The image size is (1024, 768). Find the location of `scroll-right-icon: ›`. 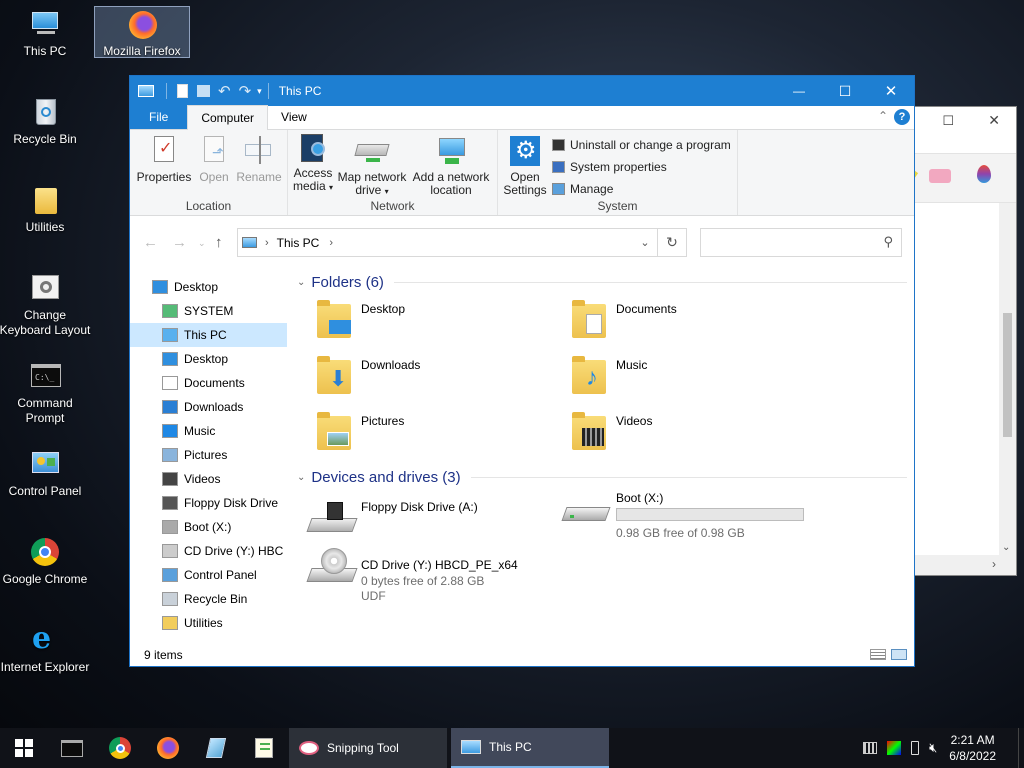

scroll-right-icon: › is located at coordinates (994, 564).